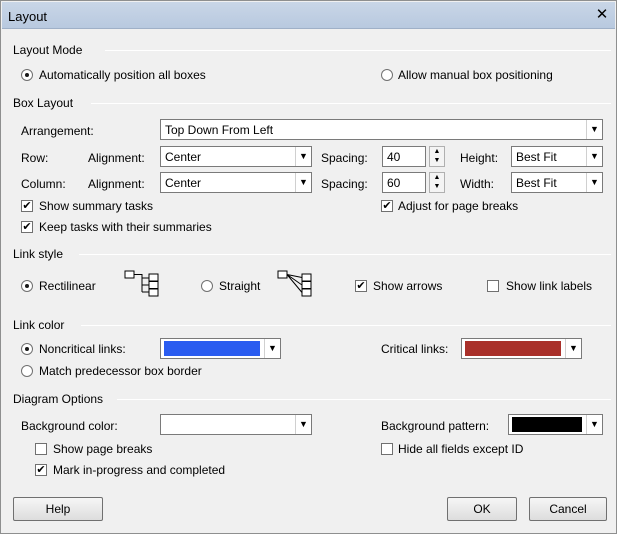  I want to click on row-spacing-input: 40, so click(404, 156).